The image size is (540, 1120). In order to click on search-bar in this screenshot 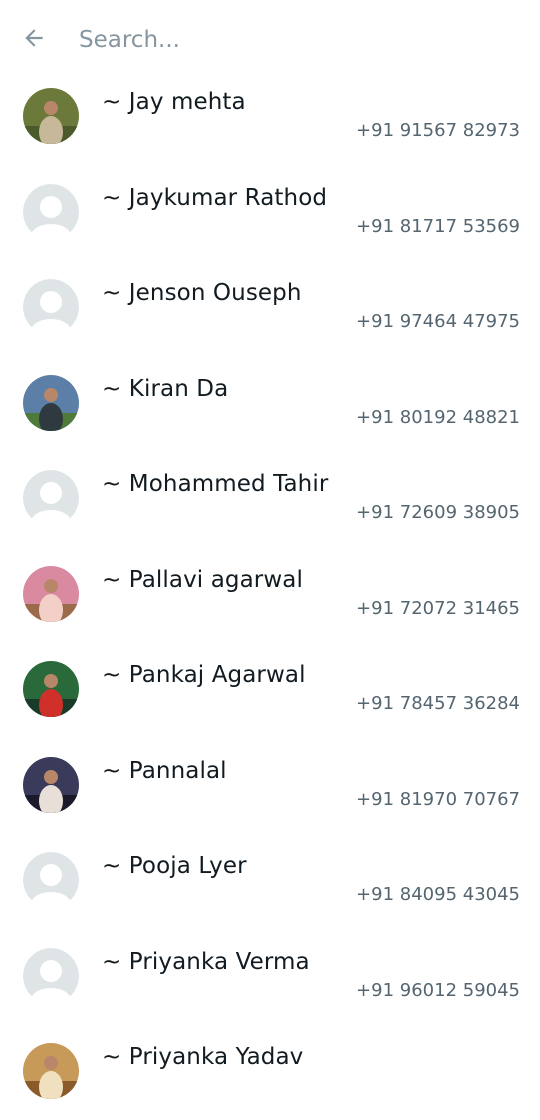, I will do `click(270, 40)`.